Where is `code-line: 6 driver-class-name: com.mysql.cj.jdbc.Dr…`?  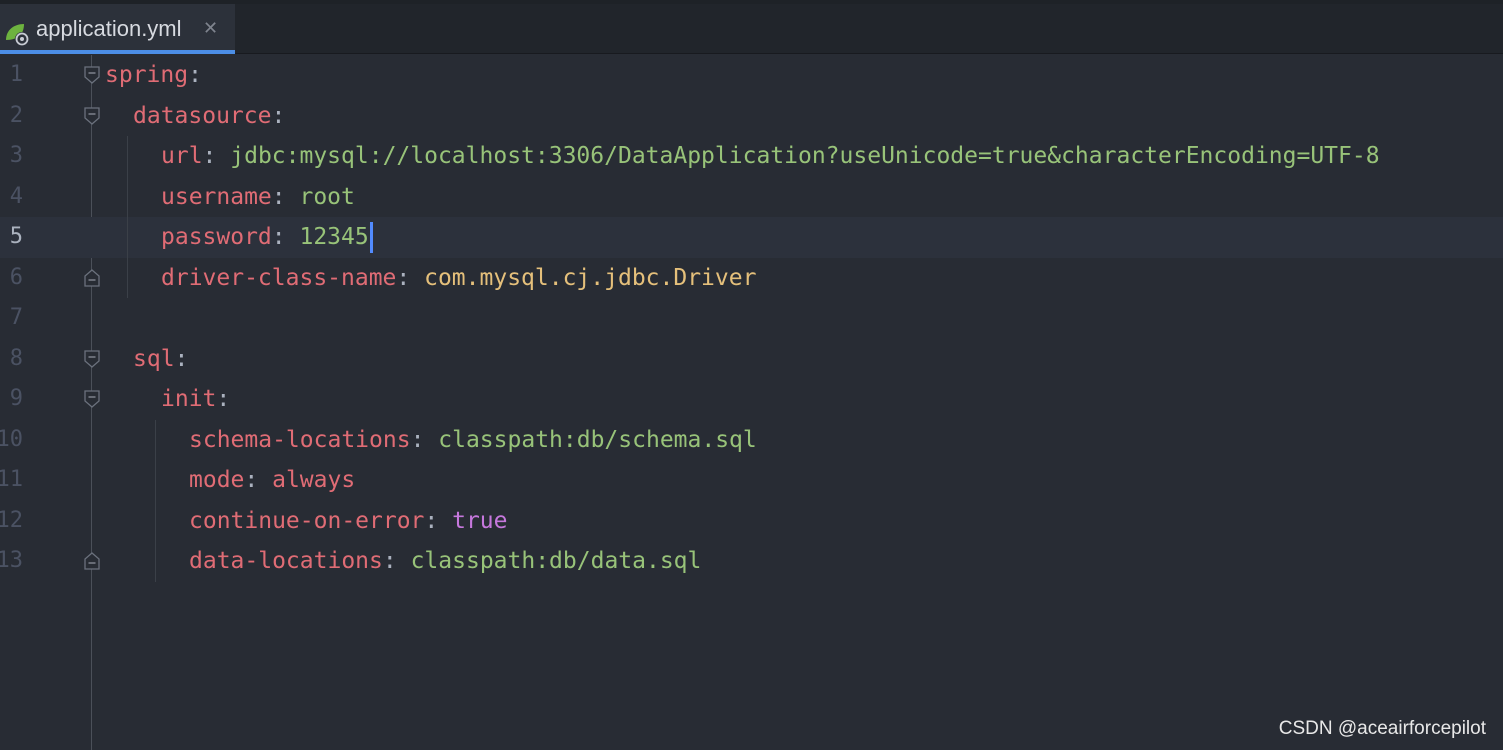 code-line: 6 driver-class-name: com.mysql.cj.jdbc.Dr… is located at coordinates (751, 278).